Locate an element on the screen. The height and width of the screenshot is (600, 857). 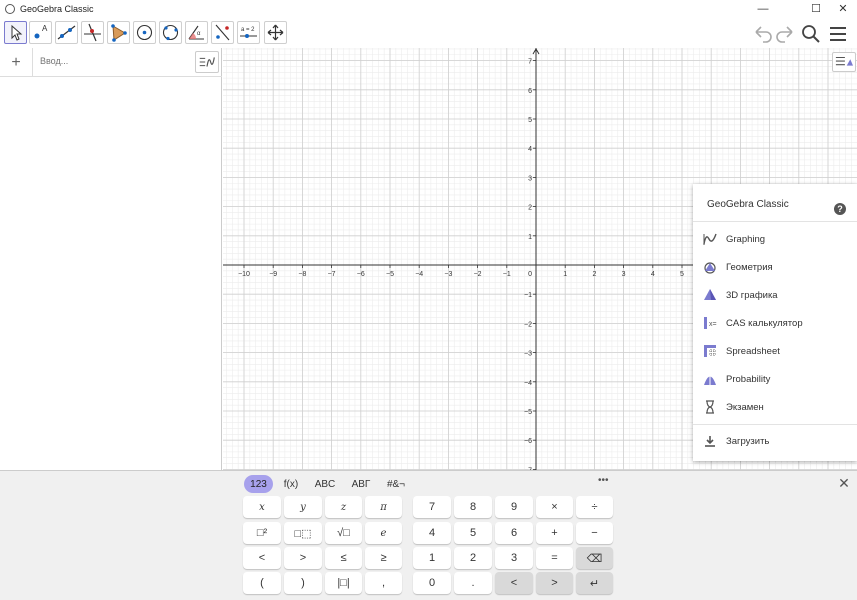
x-tick-label: −4 is located at coordinates (419, 274).